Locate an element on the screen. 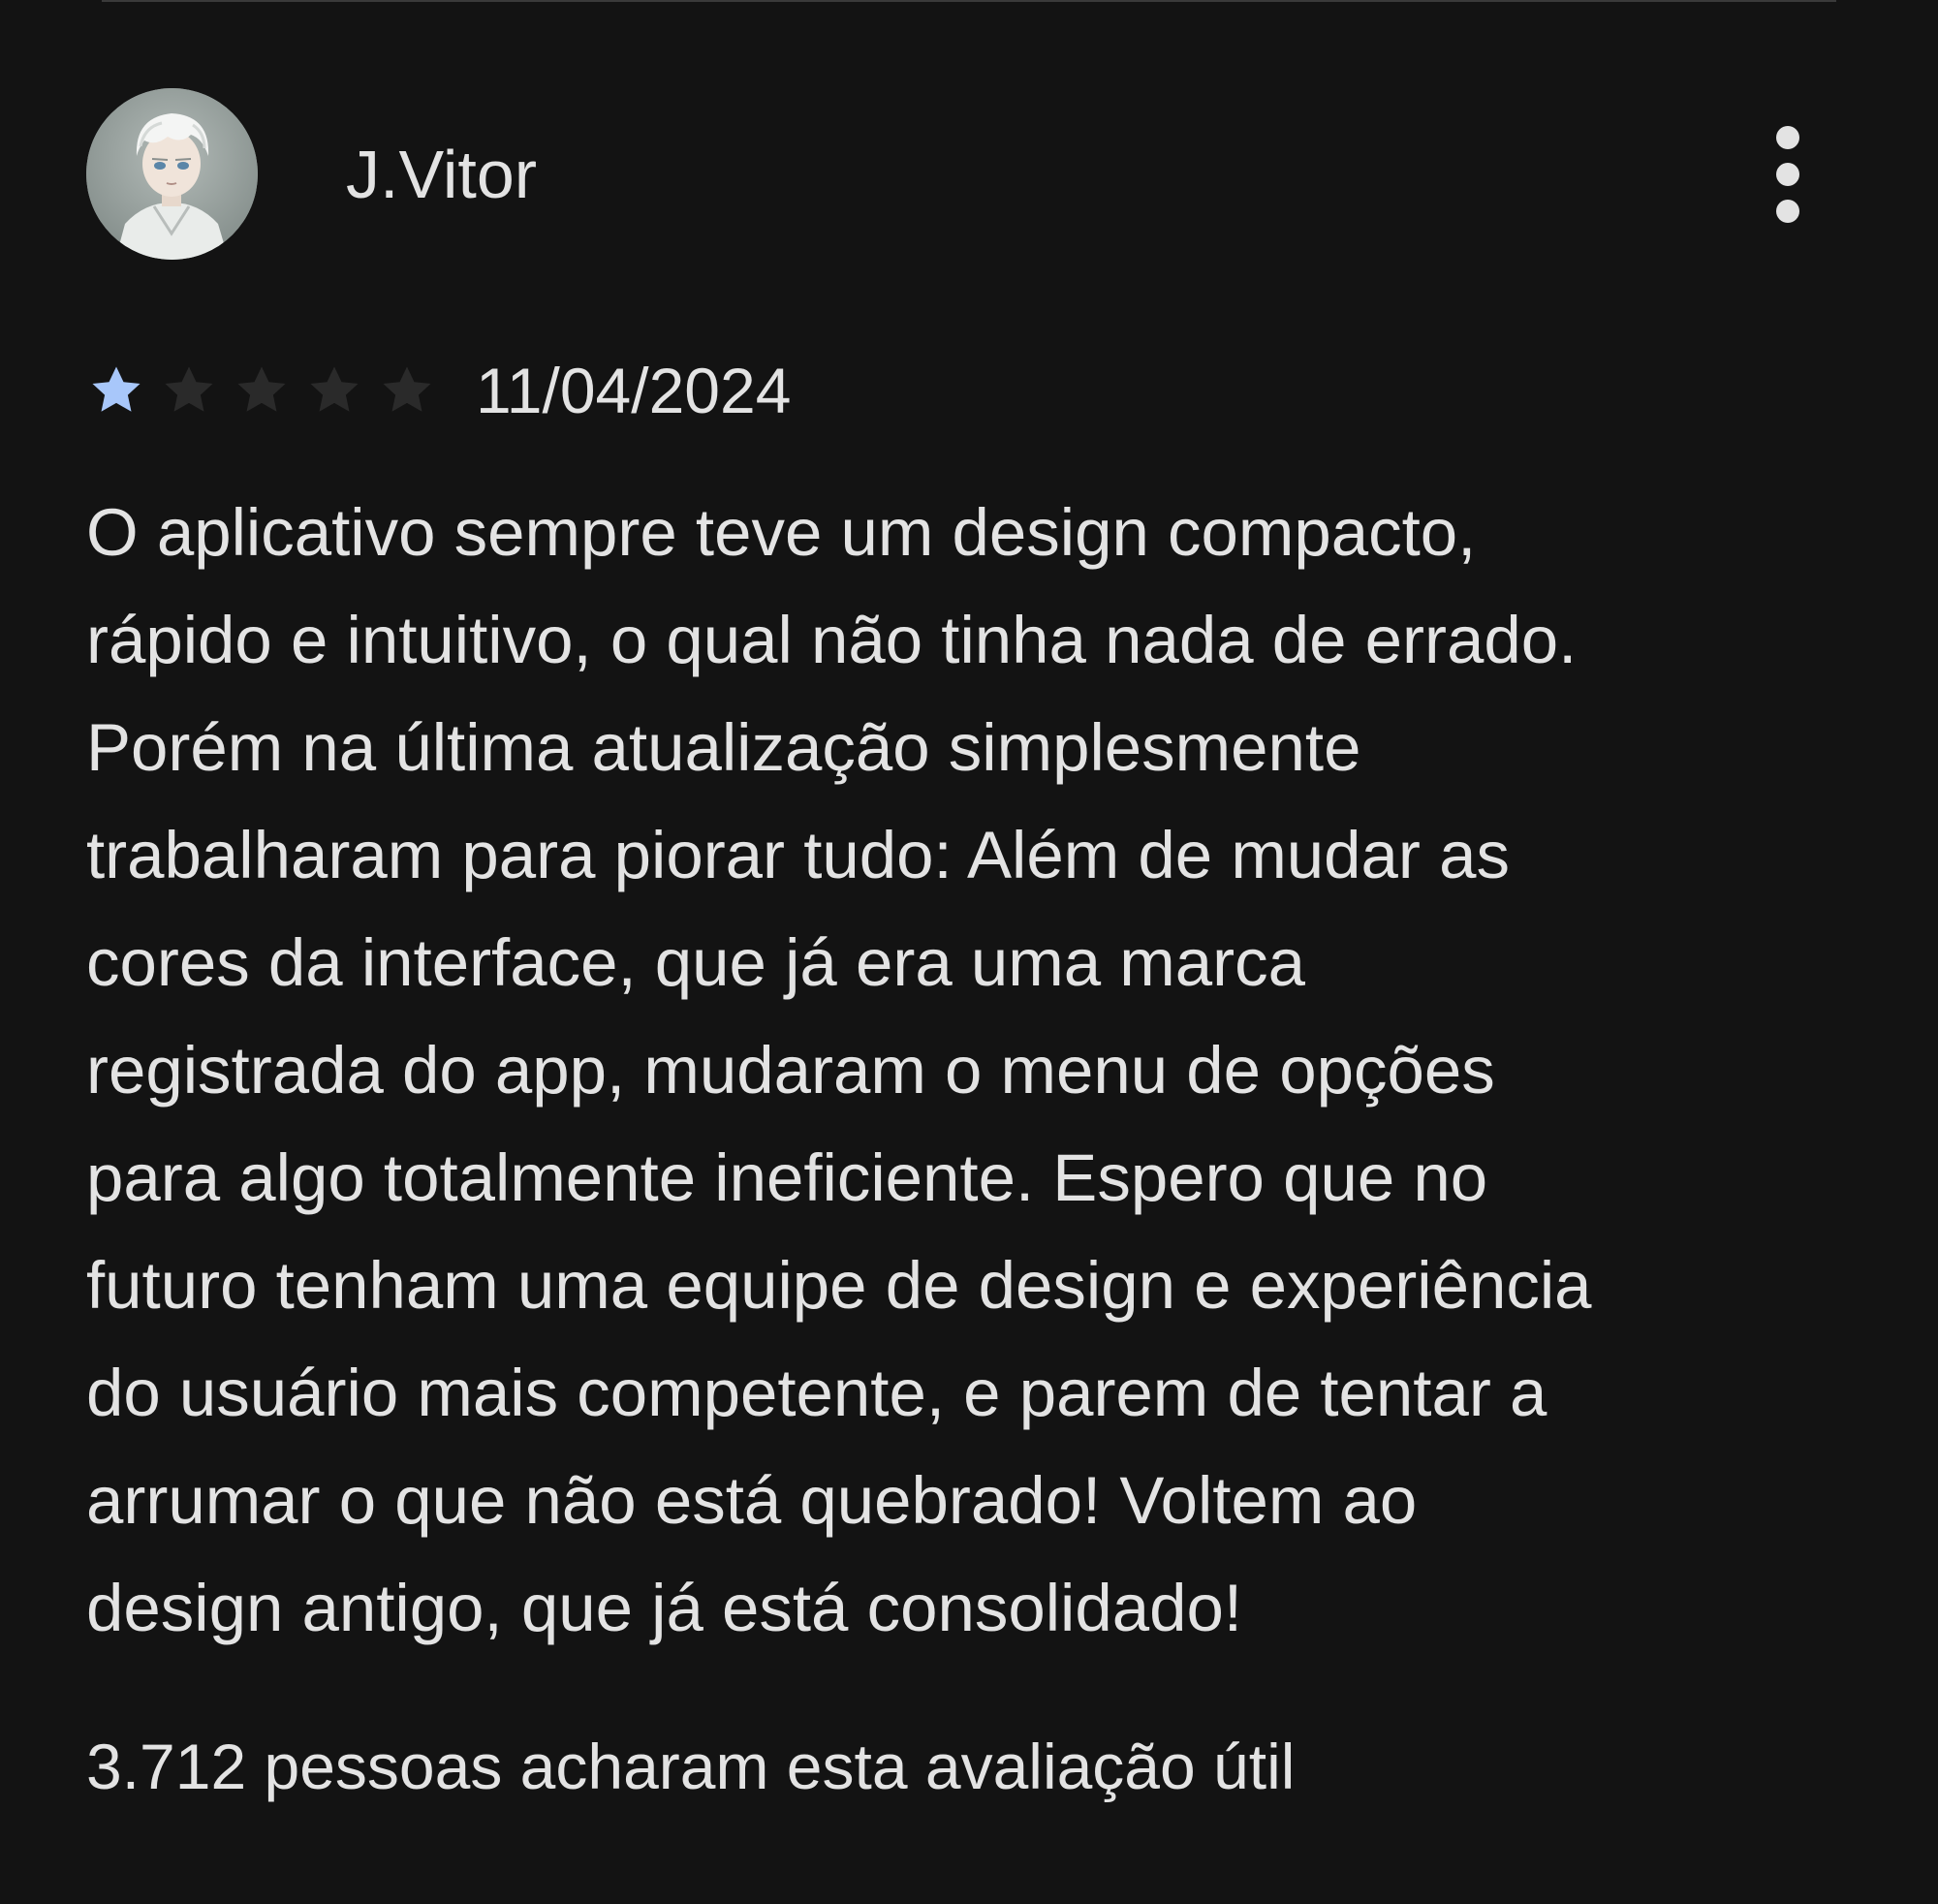 This screenshot has height=1904, width=1938. star-rating is located at coordinates (261, 391).